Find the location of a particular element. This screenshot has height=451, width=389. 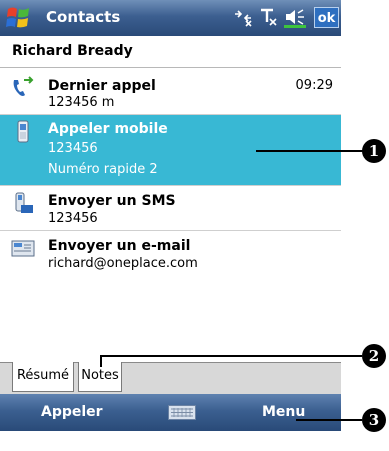

callout-line-2-drop is located at coordinates (101, 361).